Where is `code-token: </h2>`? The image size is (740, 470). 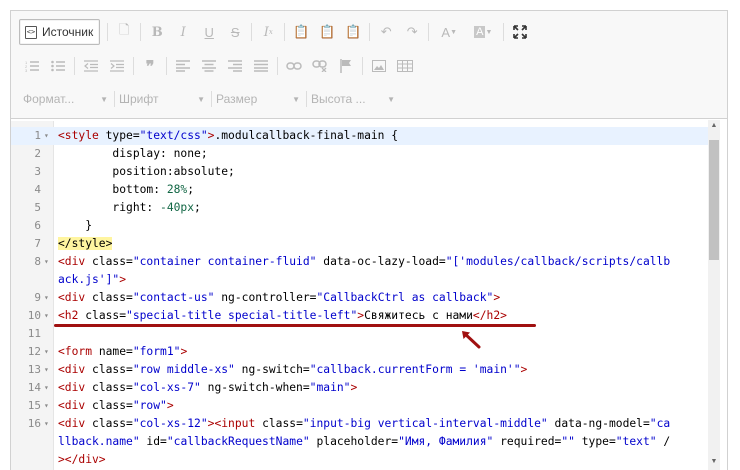 code-token: </h2> is located at coordinates (489, 315).